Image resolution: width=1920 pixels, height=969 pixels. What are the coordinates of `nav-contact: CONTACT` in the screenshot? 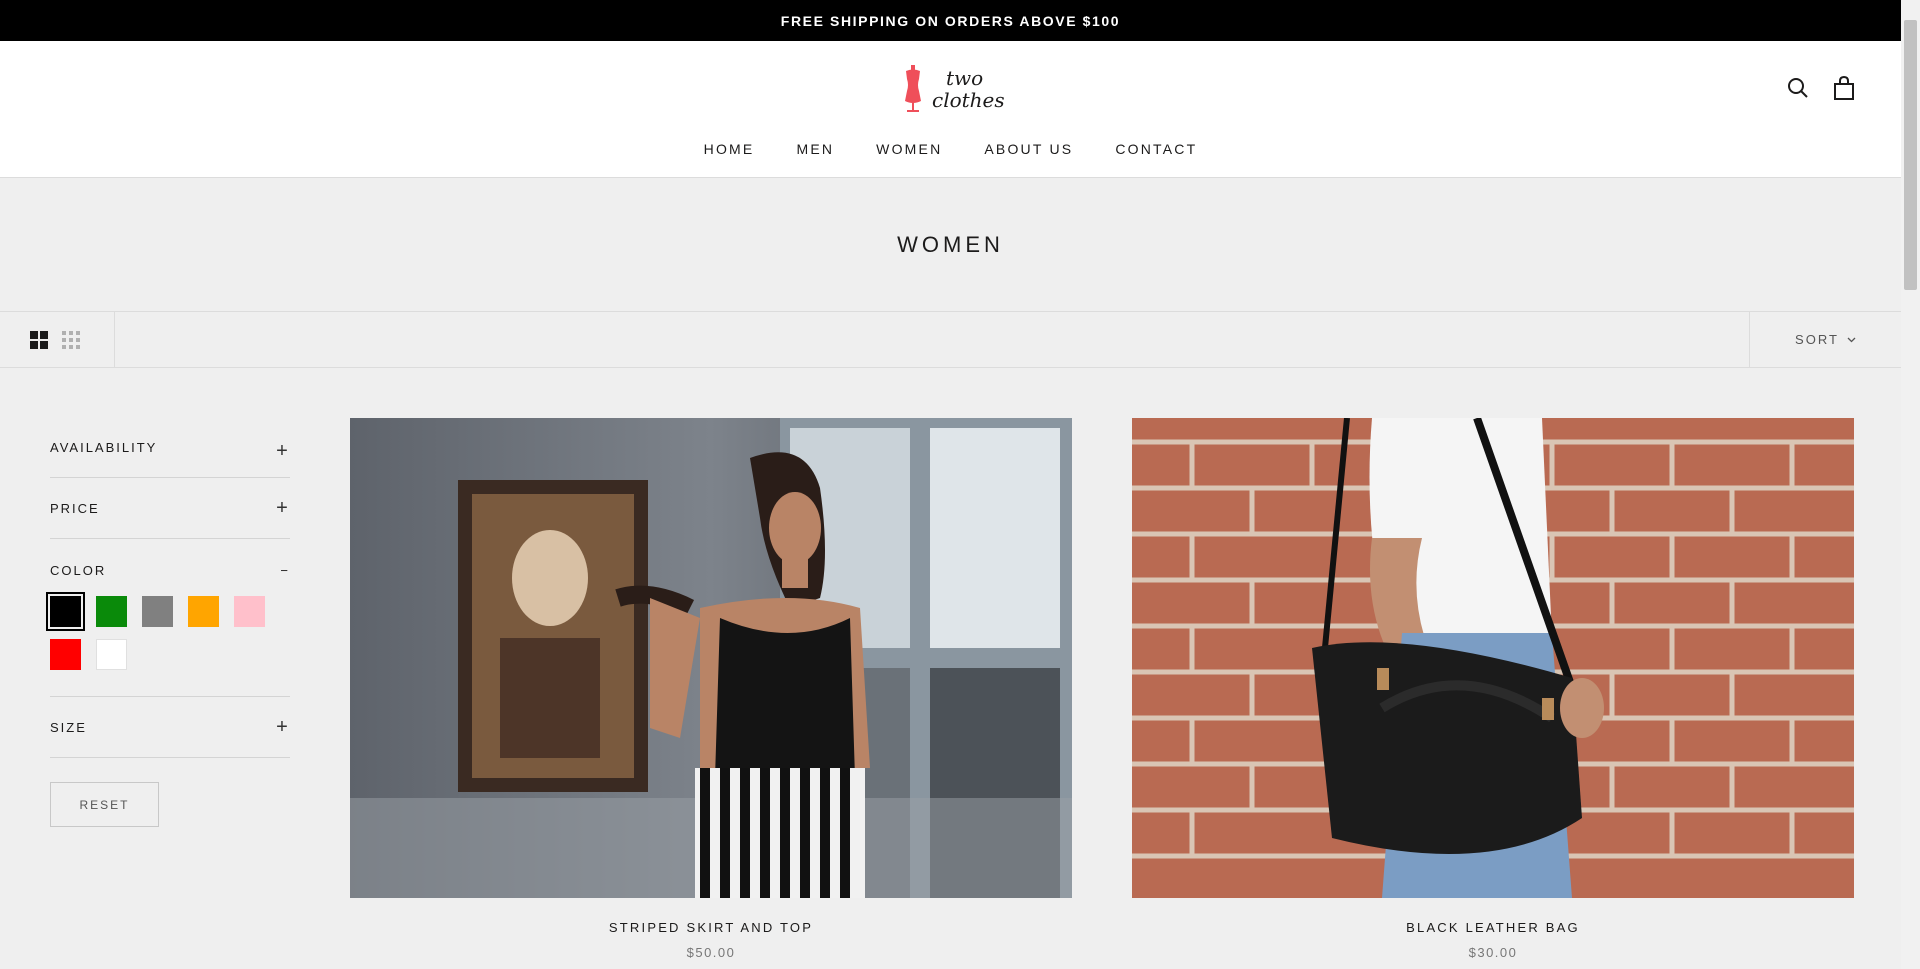 It's located at (1156, 149).